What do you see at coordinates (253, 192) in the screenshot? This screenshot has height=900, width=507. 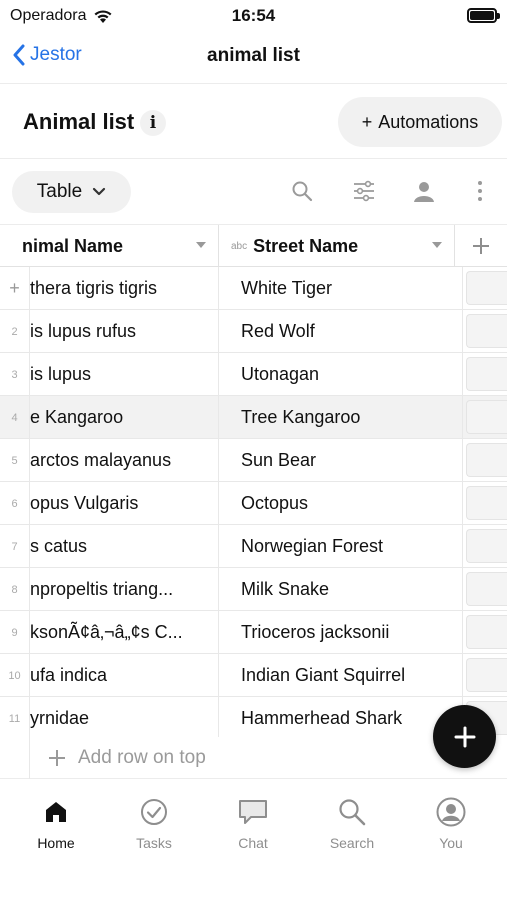 I see `view-toolbar: Table` at bounding box center [253, 192].